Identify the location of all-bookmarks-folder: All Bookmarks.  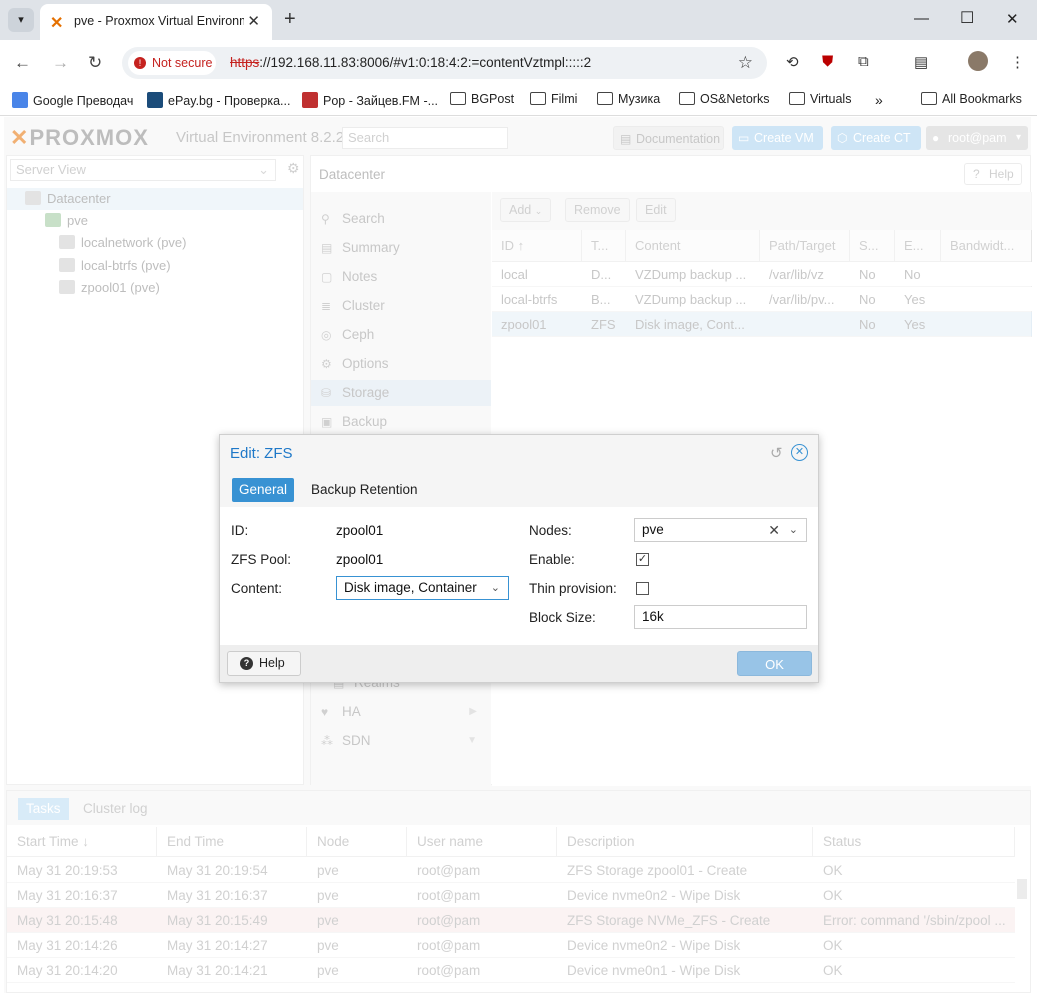
(971, 99).